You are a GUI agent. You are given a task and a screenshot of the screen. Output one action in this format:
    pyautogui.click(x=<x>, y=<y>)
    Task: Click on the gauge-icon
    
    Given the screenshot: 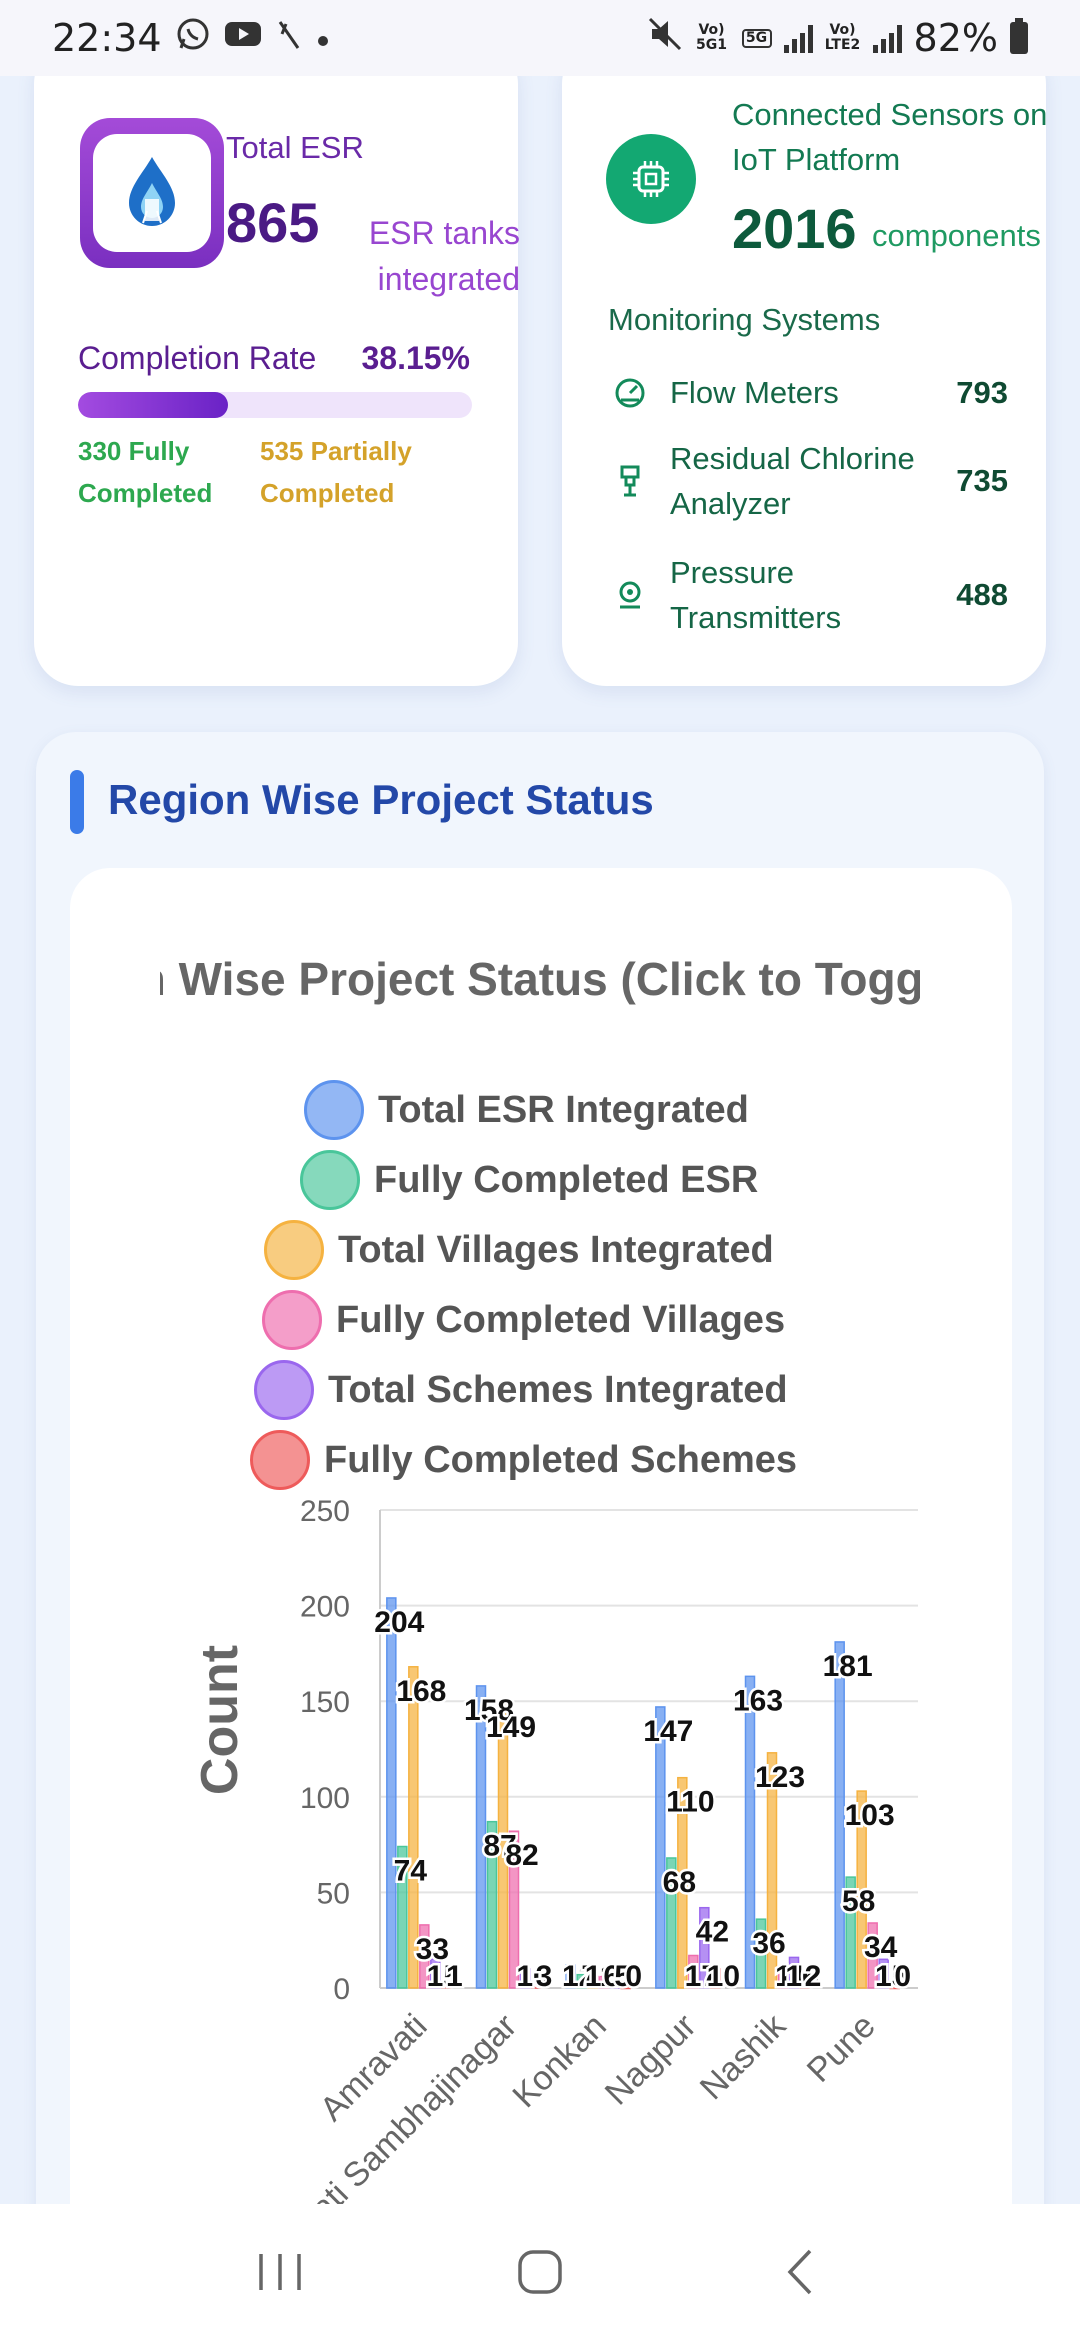 What is the action you would take?
    pyautogui.click(x=630, y=393)
    